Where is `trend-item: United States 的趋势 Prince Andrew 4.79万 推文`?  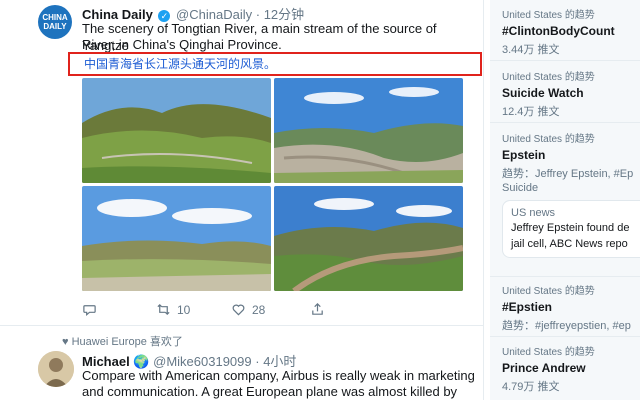
trend-item: United States 的趋势 Prince Andrew 4.79万 推文 is located at coordinates (571, 368).